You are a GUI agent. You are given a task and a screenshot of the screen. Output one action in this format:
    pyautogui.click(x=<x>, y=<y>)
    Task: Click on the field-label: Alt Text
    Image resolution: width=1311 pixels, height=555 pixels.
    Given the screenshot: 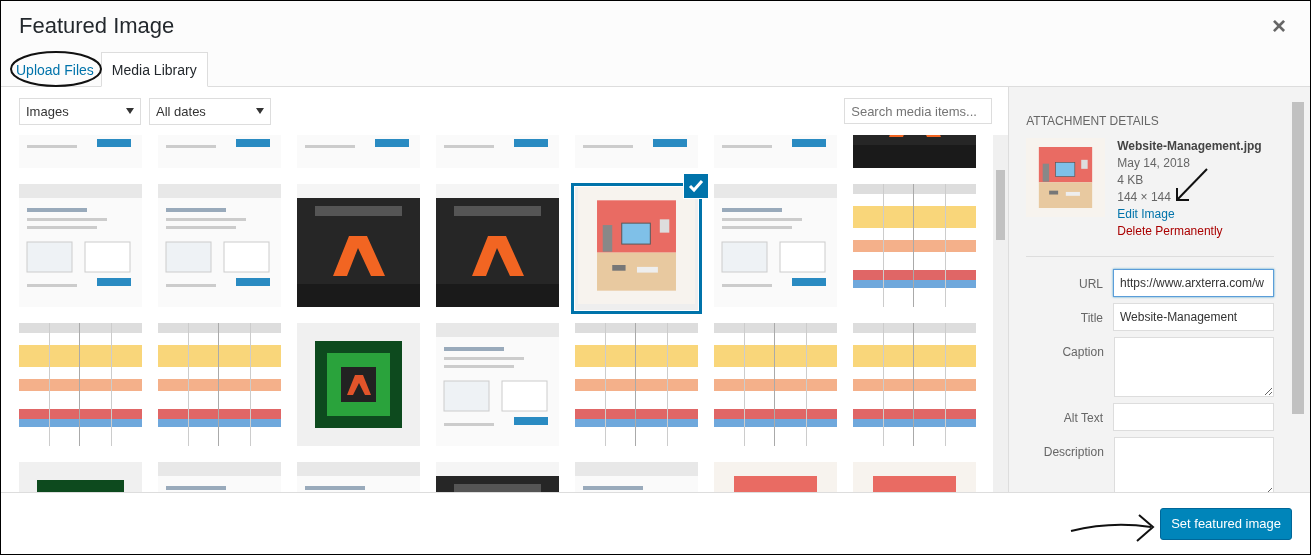 What is the action you would take?
    pyautogui.click(x=1082, y=417)
    